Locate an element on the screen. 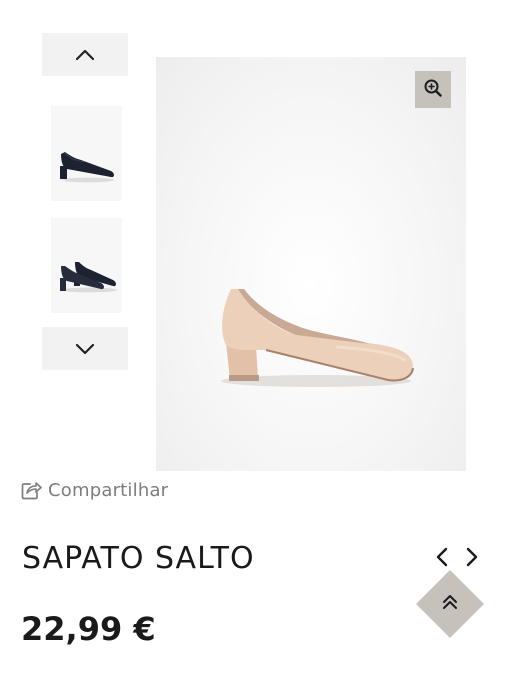 This screenshot has width=510, height=700. thumbnail-2-image is located at coordinates (86, 265).